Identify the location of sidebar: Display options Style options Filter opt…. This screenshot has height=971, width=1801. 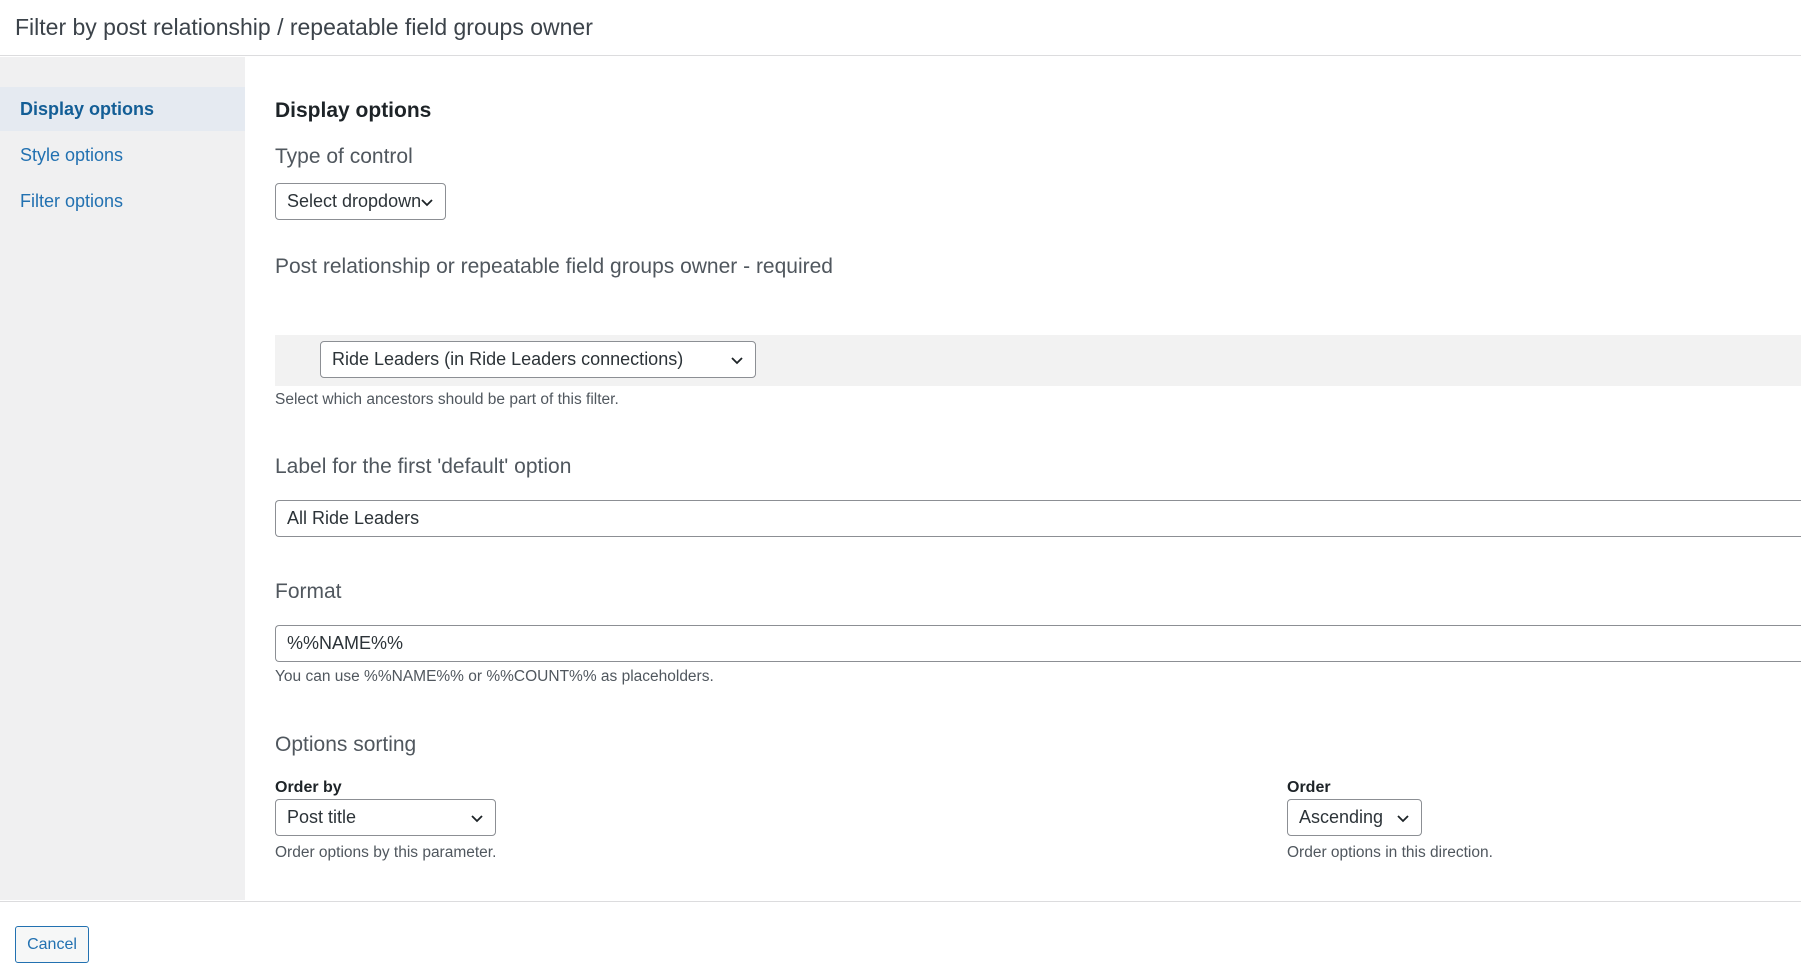
(122, 478).